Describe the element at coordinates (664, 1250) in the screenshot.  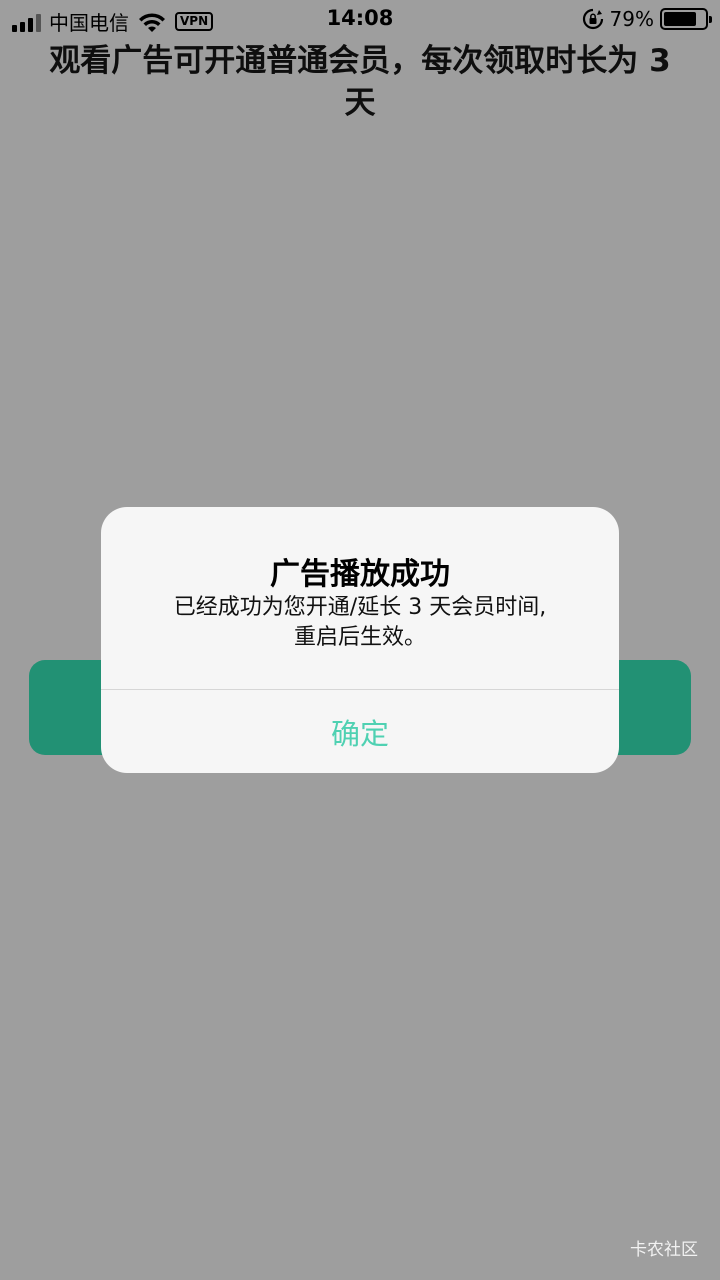
I see `watermark: 卡农社区` at that location.